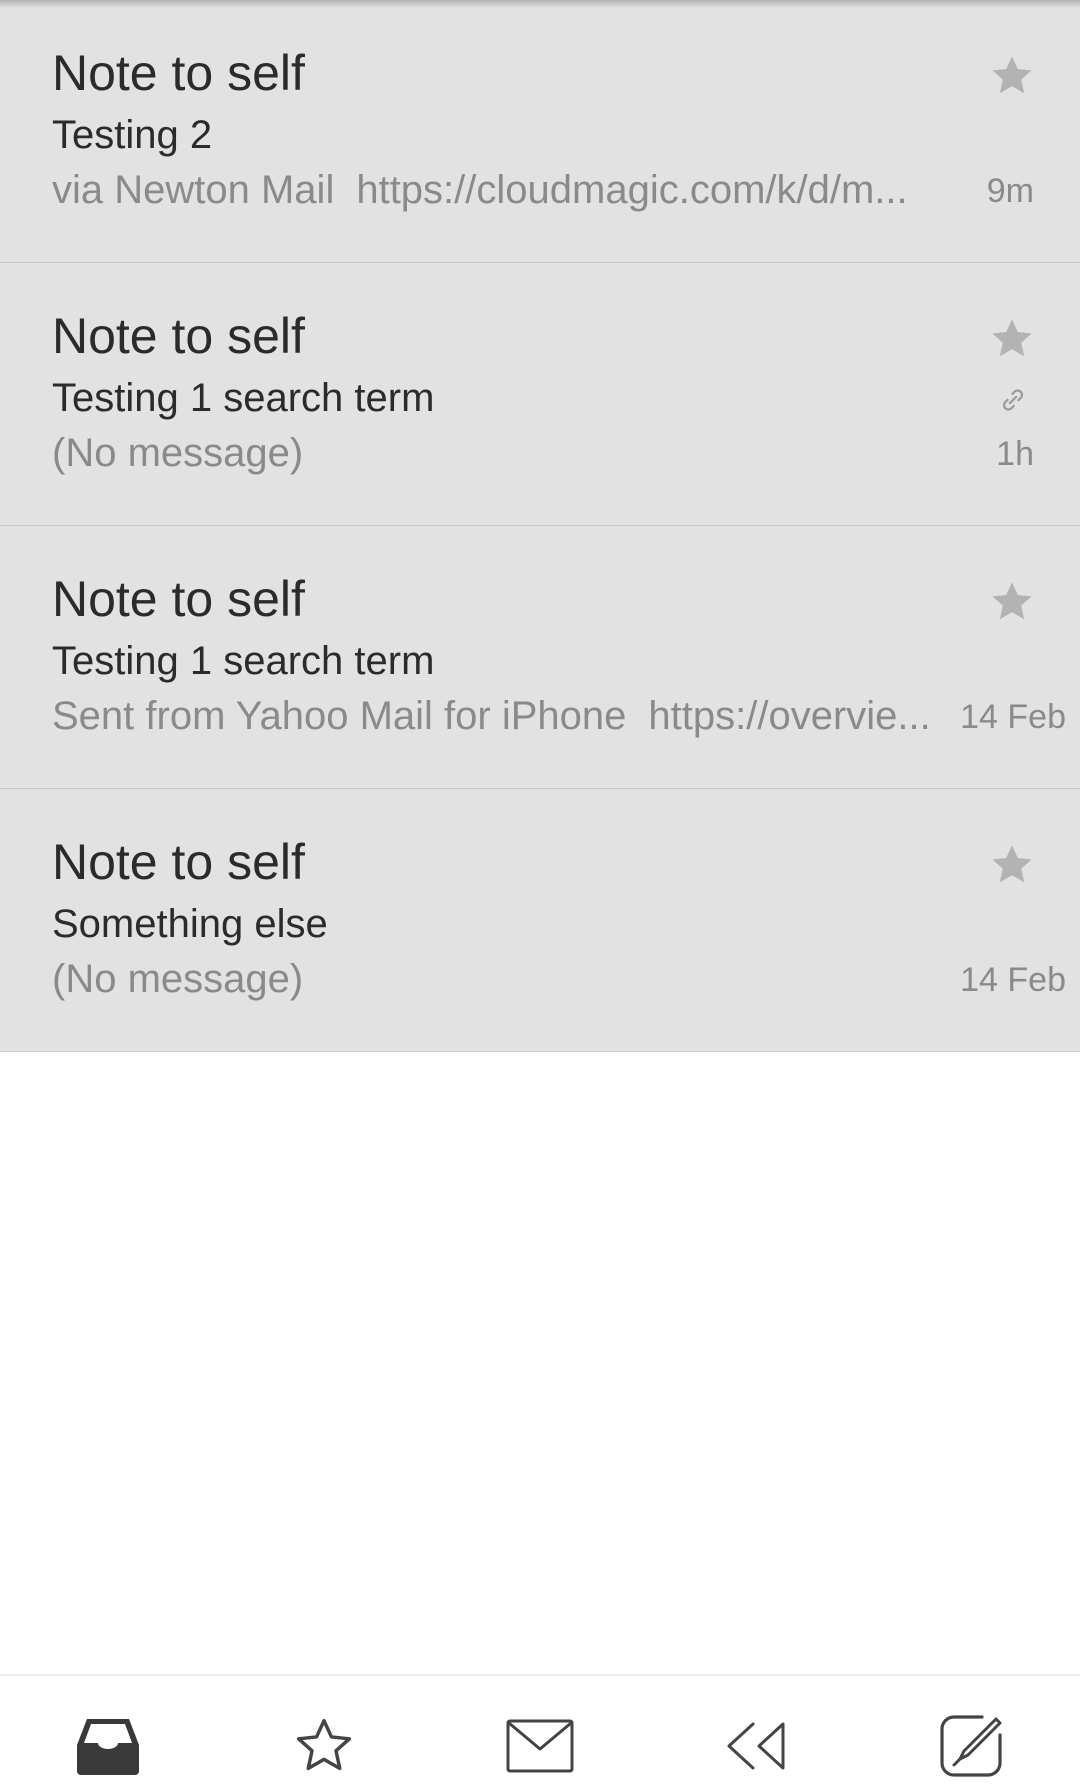 This screenshot has width=1080, height=1789. Describe the element at coordinates (1013, 400) in the screenshot. I see `attachment-icon` at that location.